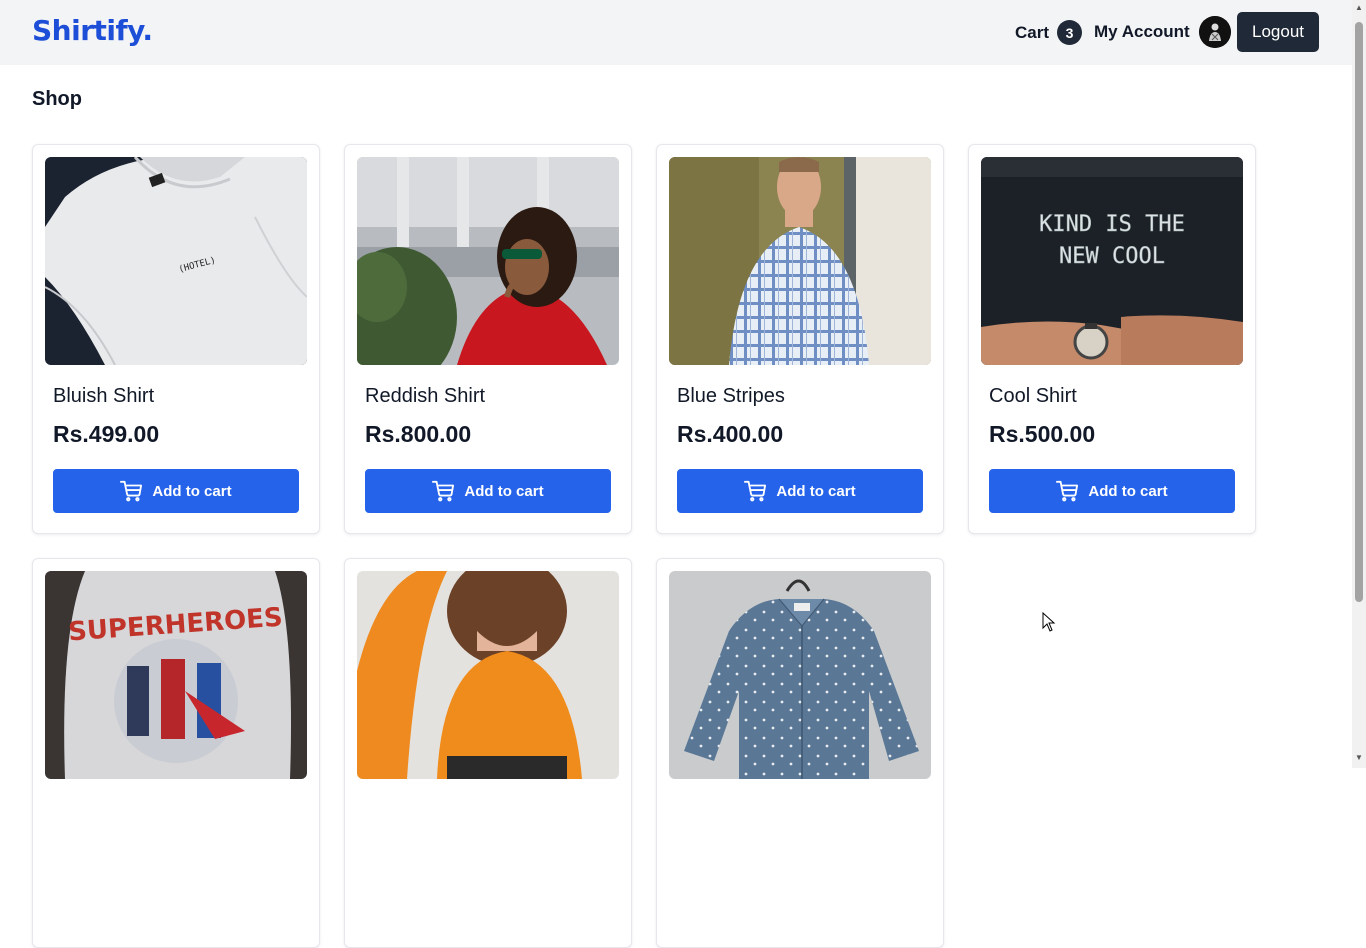 This screenshot has width=1366, height=948. Describe the element at coordinates (106, 434) in the screenshot. I see `product-price: Rs.499.00` at that location.